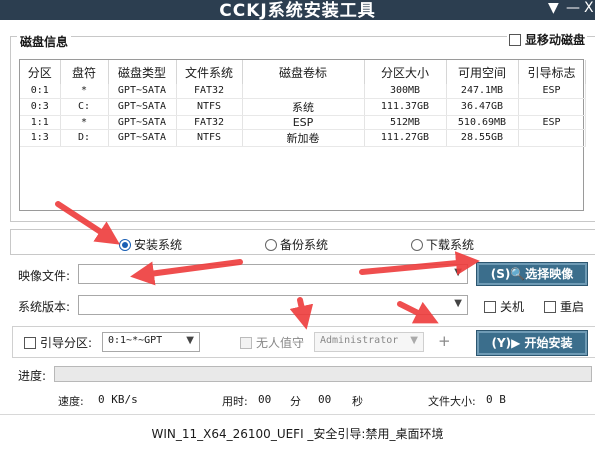  What do you see at coordinates (66, 343) in the screenshot?
I see `boot-partition-label: 引导分区:` at bounding box center [66, 343].